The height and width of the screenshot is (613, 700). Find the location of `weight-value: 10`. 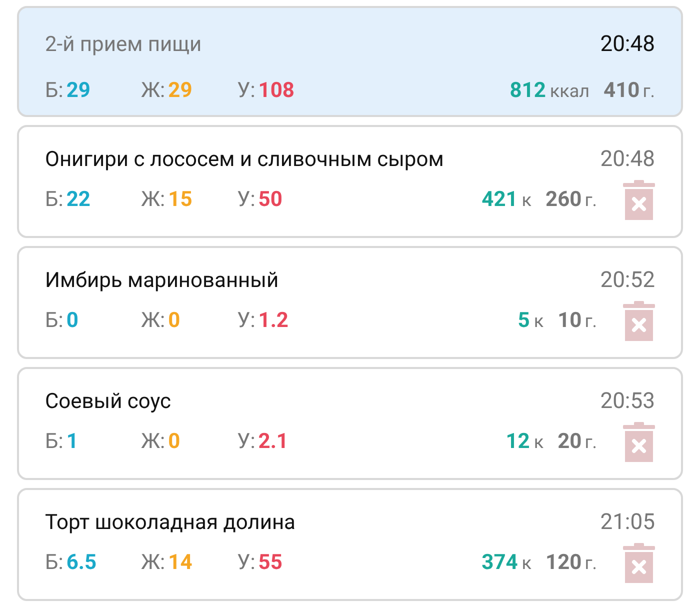

weight-value: 10 is located at coordinates (570, 321).